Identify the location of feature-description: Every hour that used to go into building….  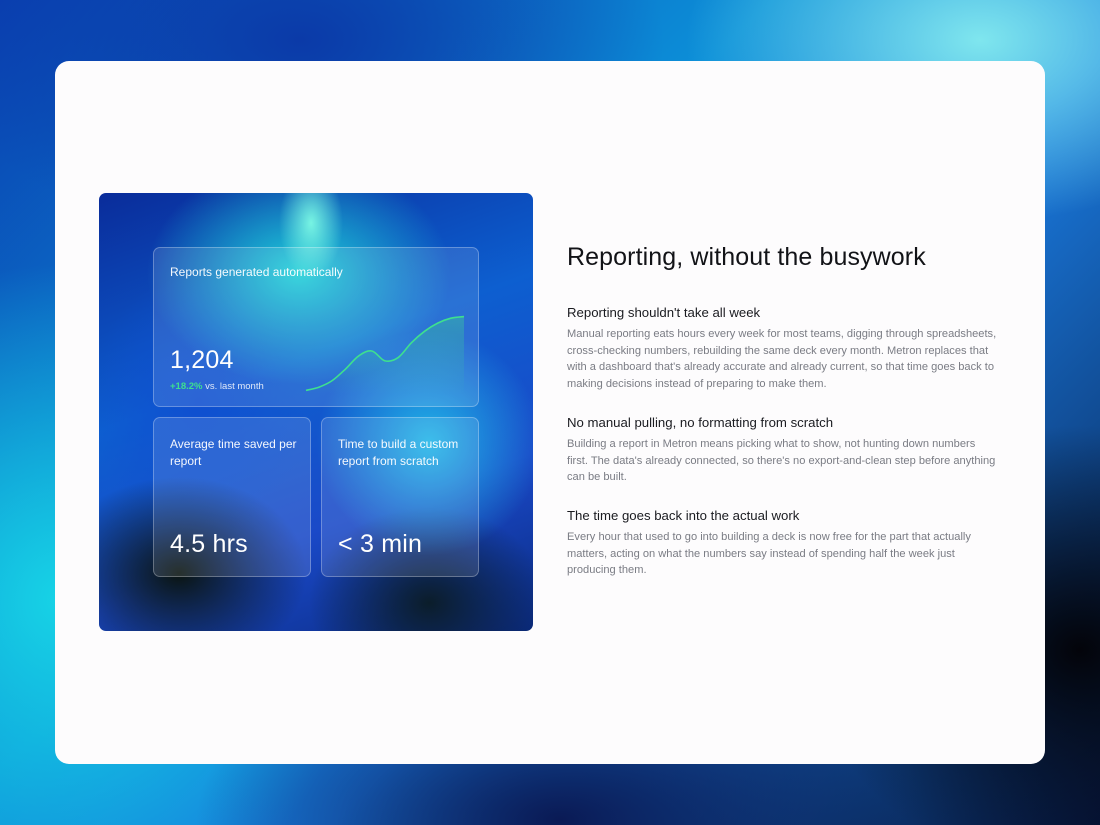
(769, 553).